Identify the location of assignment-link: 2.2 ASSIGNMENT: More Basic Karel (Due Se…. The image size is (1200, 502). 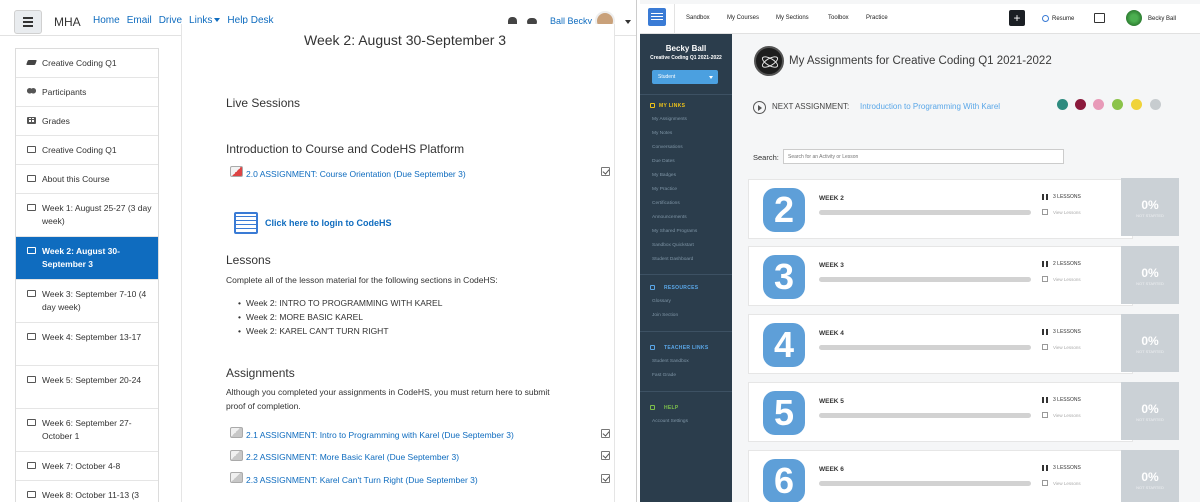
(352, 457).